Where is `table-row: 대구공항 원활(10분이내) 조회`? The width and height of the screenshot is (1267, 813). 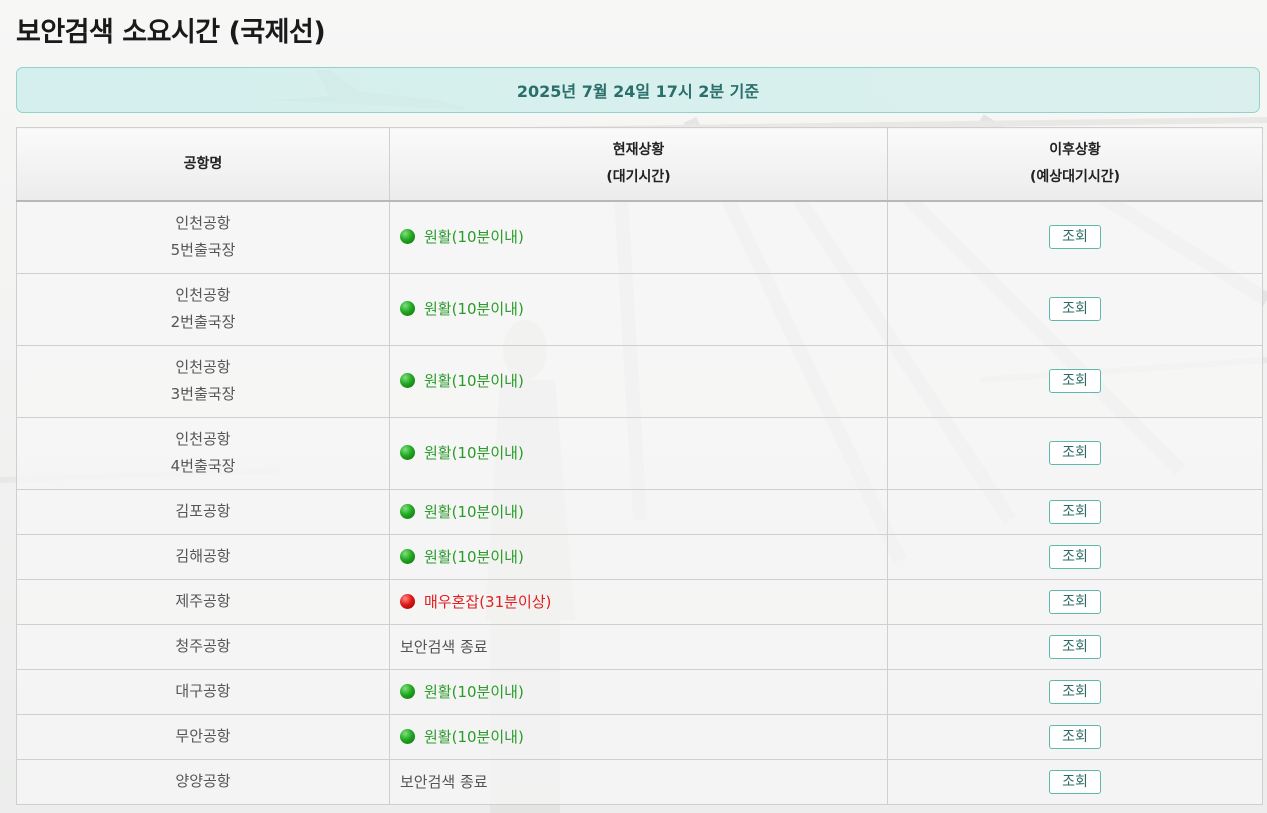
table-row: 대구공항 원활(10분이내) 조회 is located at coordinates (639, 691).